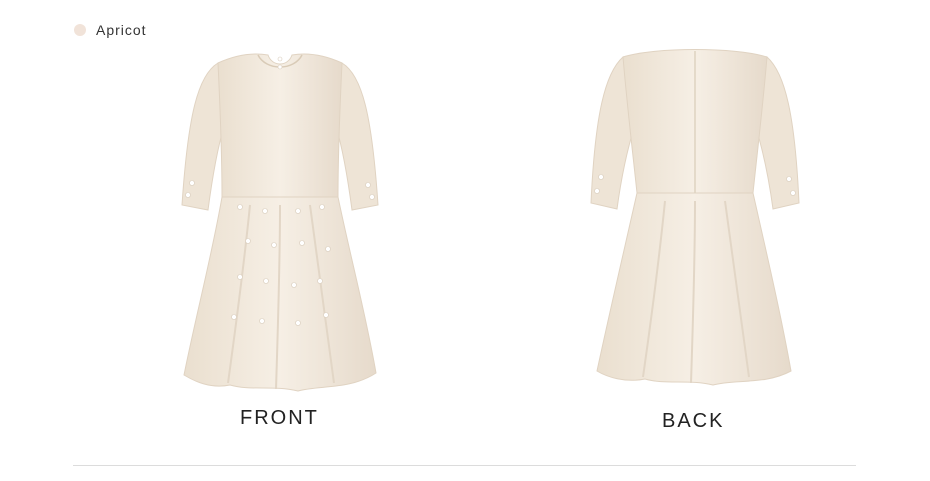 The height and width of the screenshot is (481, 930). I want to click on back-view-label: BACK, so click(693, 421).